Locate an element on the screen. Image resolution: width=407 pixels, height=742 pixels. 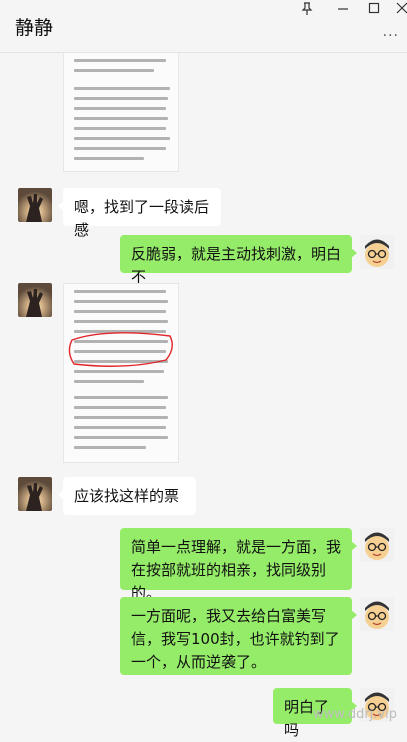
message-bubble-incoming: 嗯，找到了一段读后感 is located at coordinates (139, 213).